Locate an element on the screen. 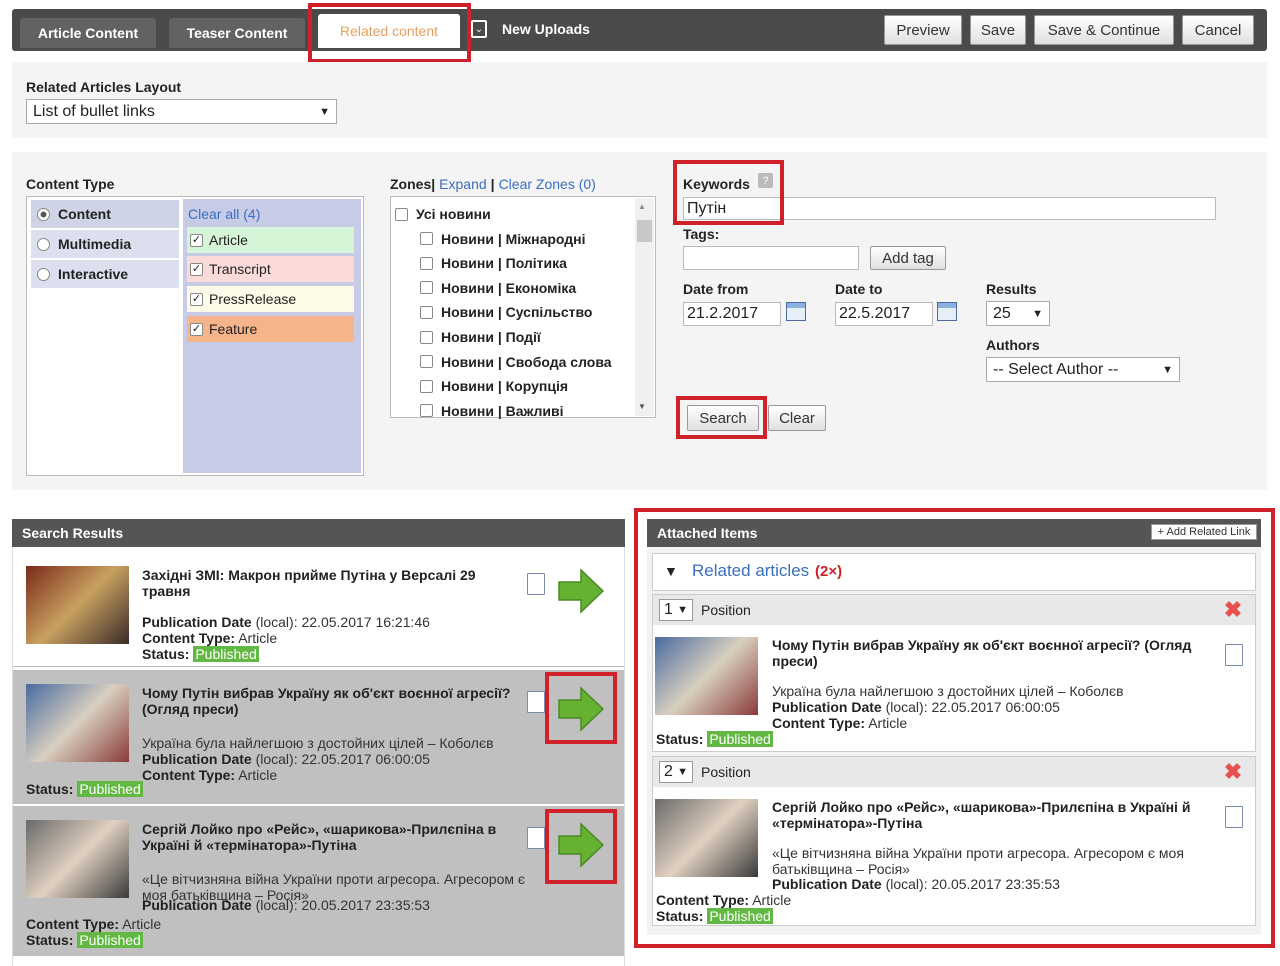 The height and width of the screenshot is (966, 1280). scroll-up-icon: ▲ is located at coordinates (642, 206).